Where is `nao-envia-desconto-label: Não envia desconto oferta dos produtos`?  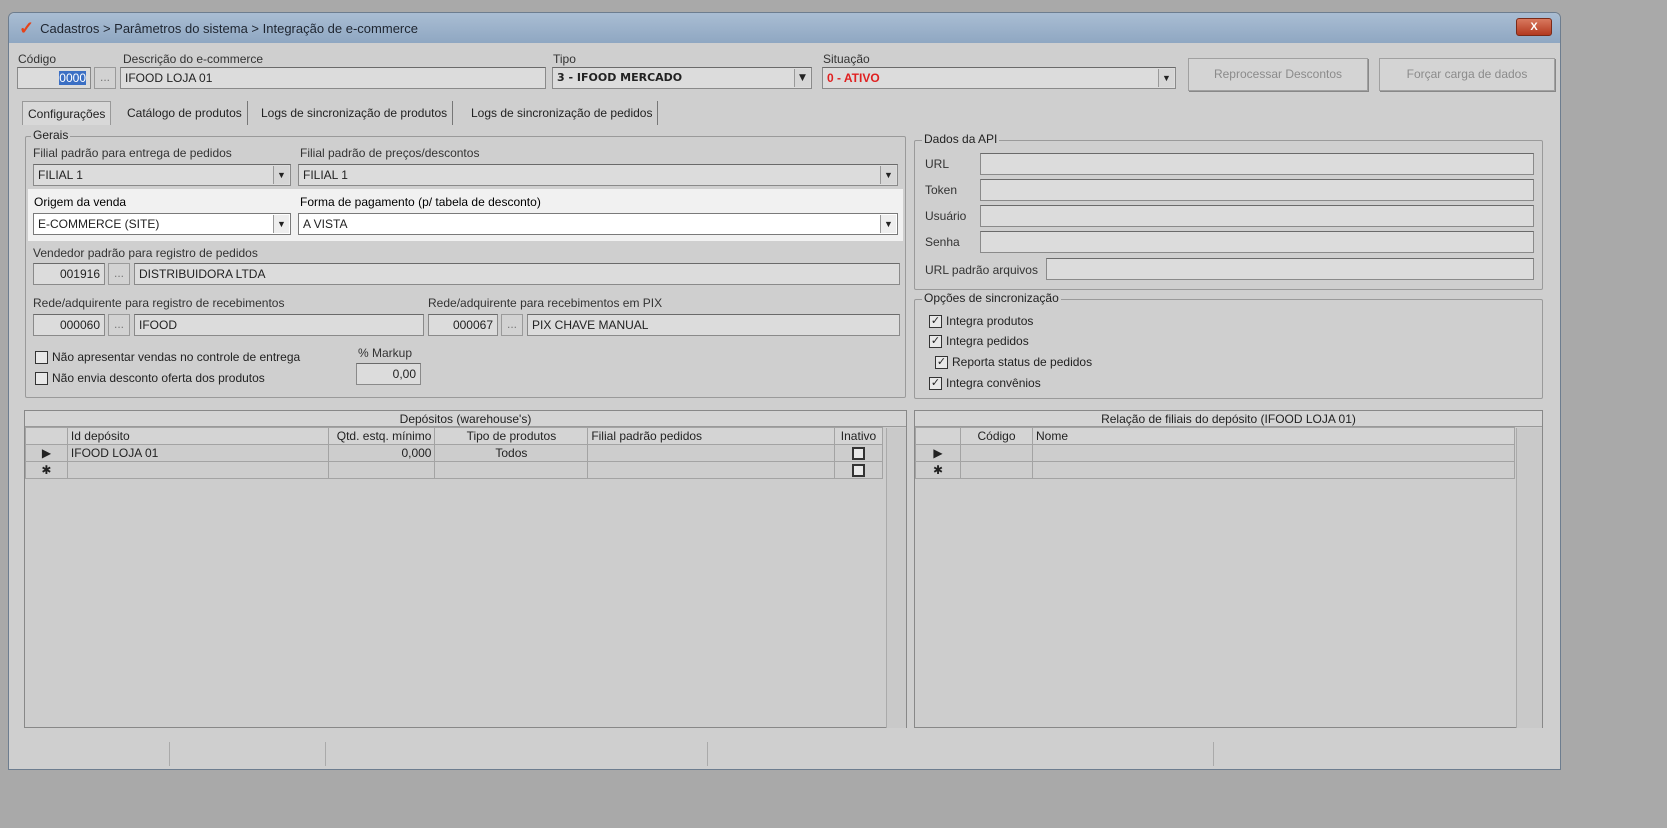 nao-envia-desconto-label: Não envia desconto oferta dos produtos is located at coordinates (158, 378).